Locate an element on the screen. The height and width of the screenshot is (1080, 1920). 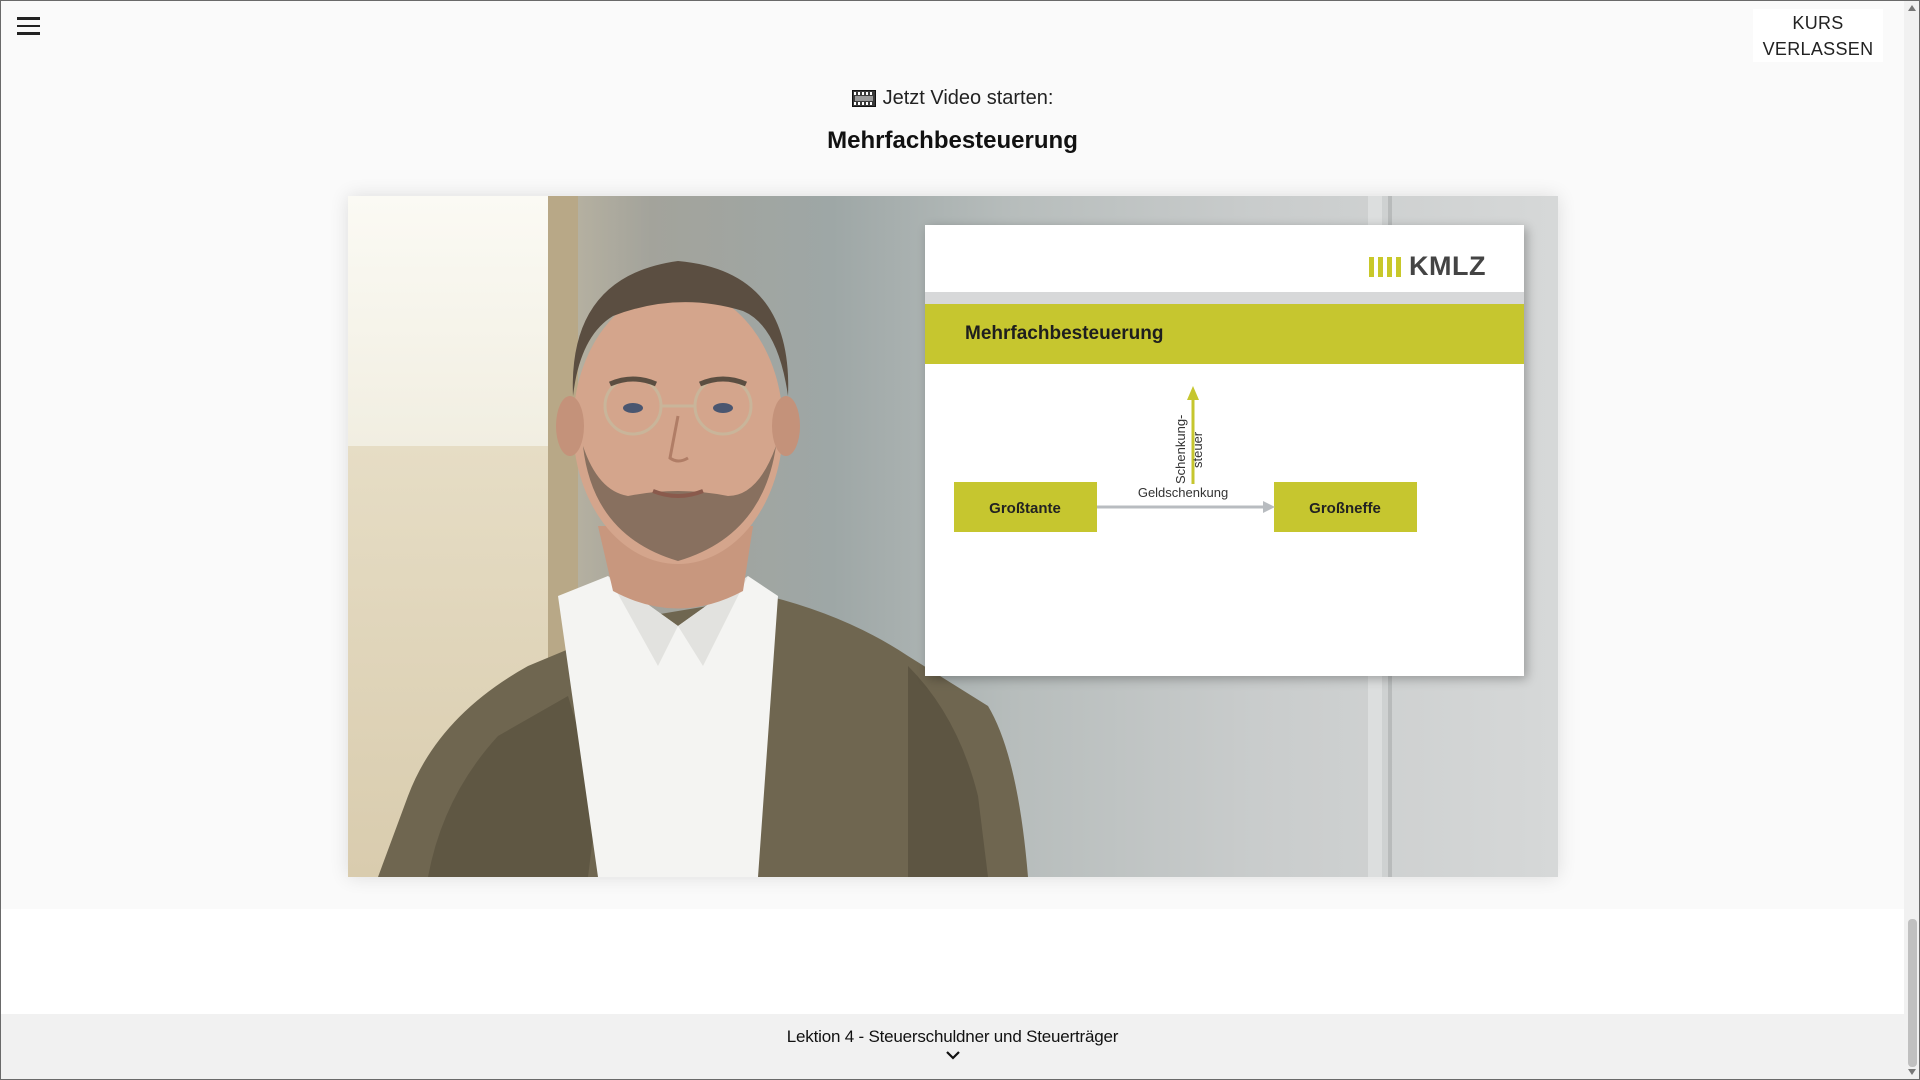
tax-label-line2: steuer is located at coordinates (1197, 449).